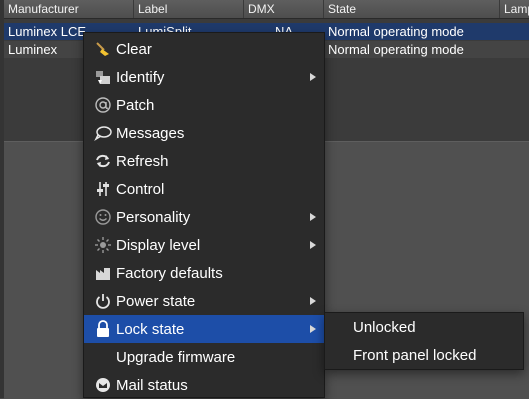  What do you see at coordinates (514, 9) in the screenshot?
I see `column-header-lamp: Lamp` at bounding box center [514, 9].